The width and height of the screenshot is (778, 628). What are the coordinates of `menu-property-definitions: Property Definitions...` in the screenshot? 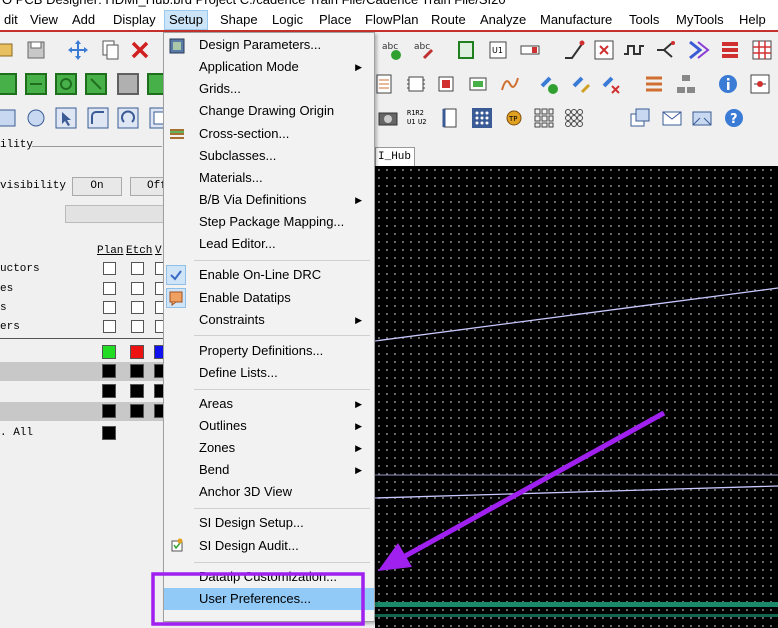 It's located at (269, 351).